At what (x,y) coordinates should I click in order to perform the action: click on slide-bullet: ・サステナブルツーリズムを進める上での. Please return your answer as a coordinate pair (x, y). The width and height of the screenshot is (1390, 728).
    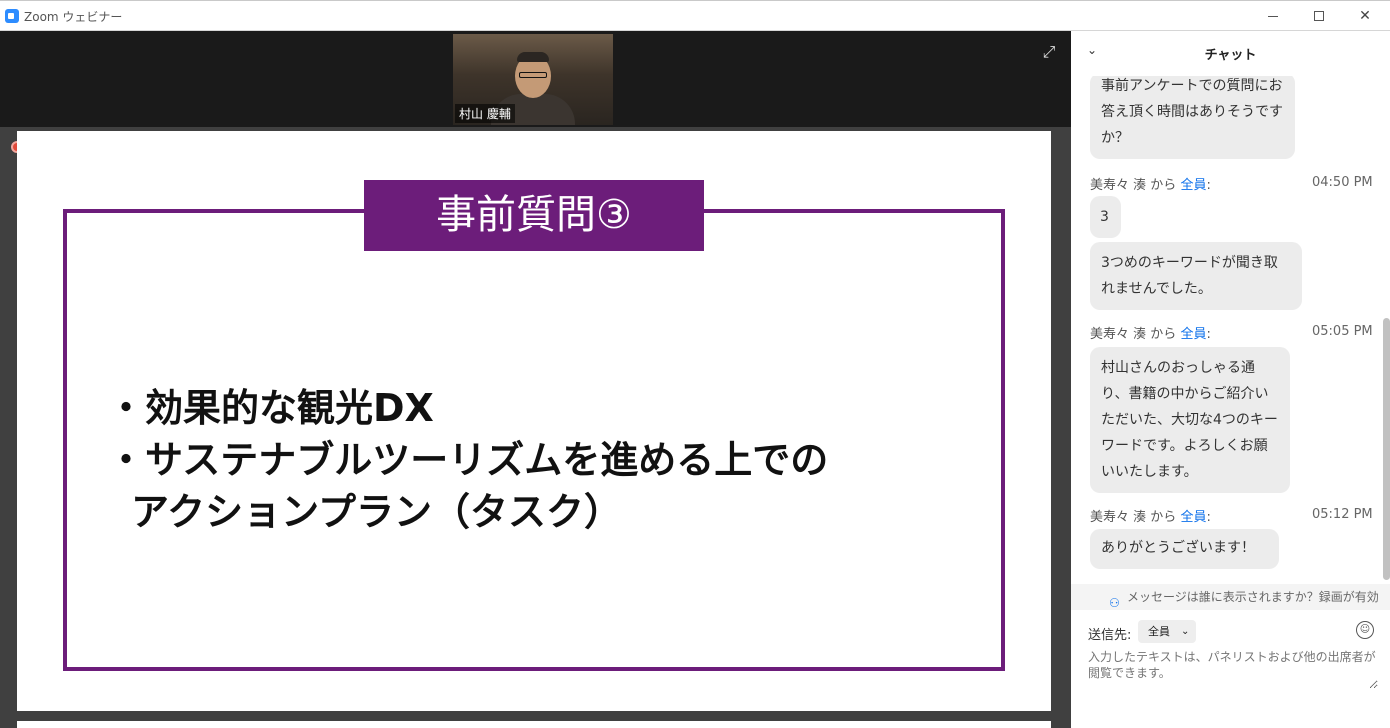
    Looking at the image, I should click on (468, 460).